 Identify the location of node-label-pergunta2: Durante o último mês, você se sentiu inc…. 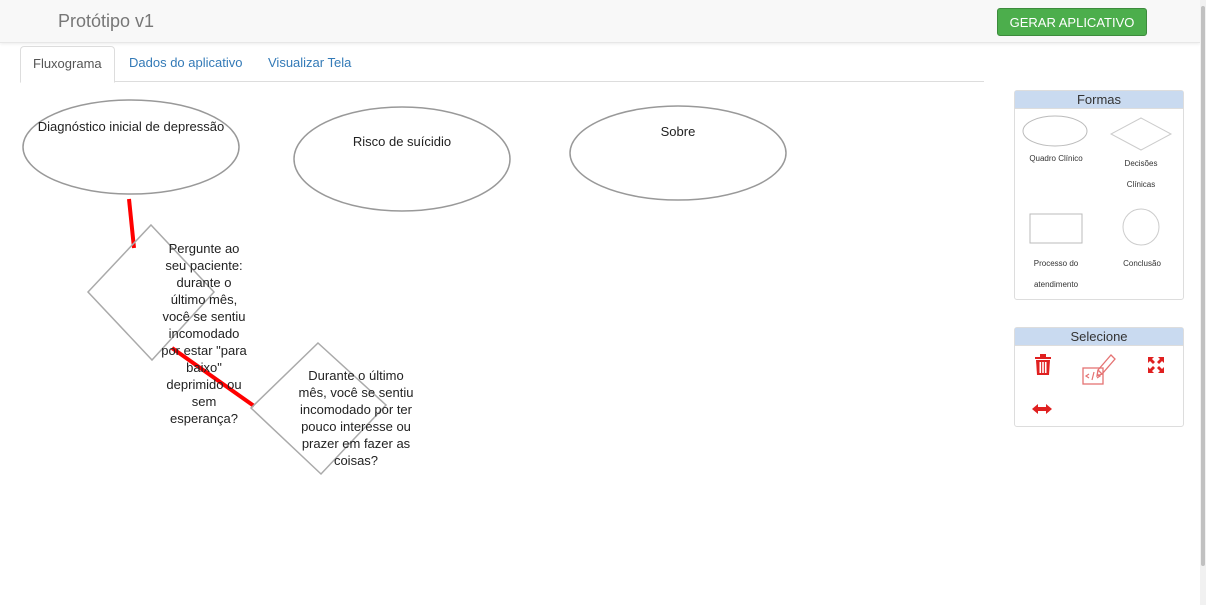
(356, 418).